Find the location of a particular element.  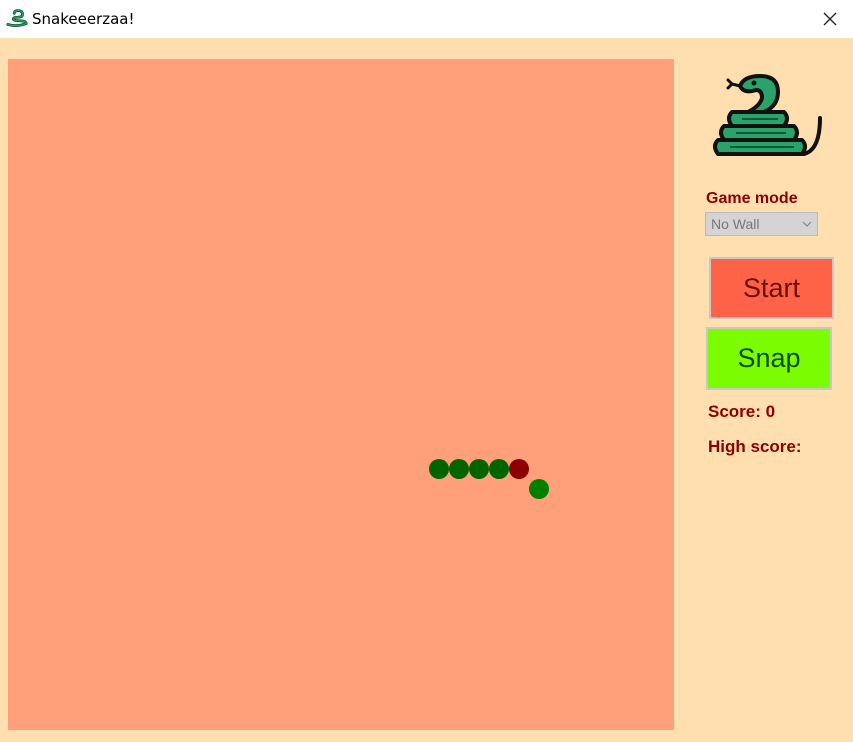

chevron-down-icon is located at coordinates (807, 224).